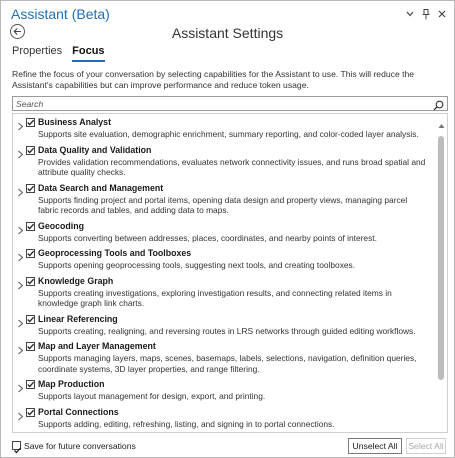 This screenshot has width=455, height=458. I want to click on scroll-down-arrow-icon, so click(441, 429).